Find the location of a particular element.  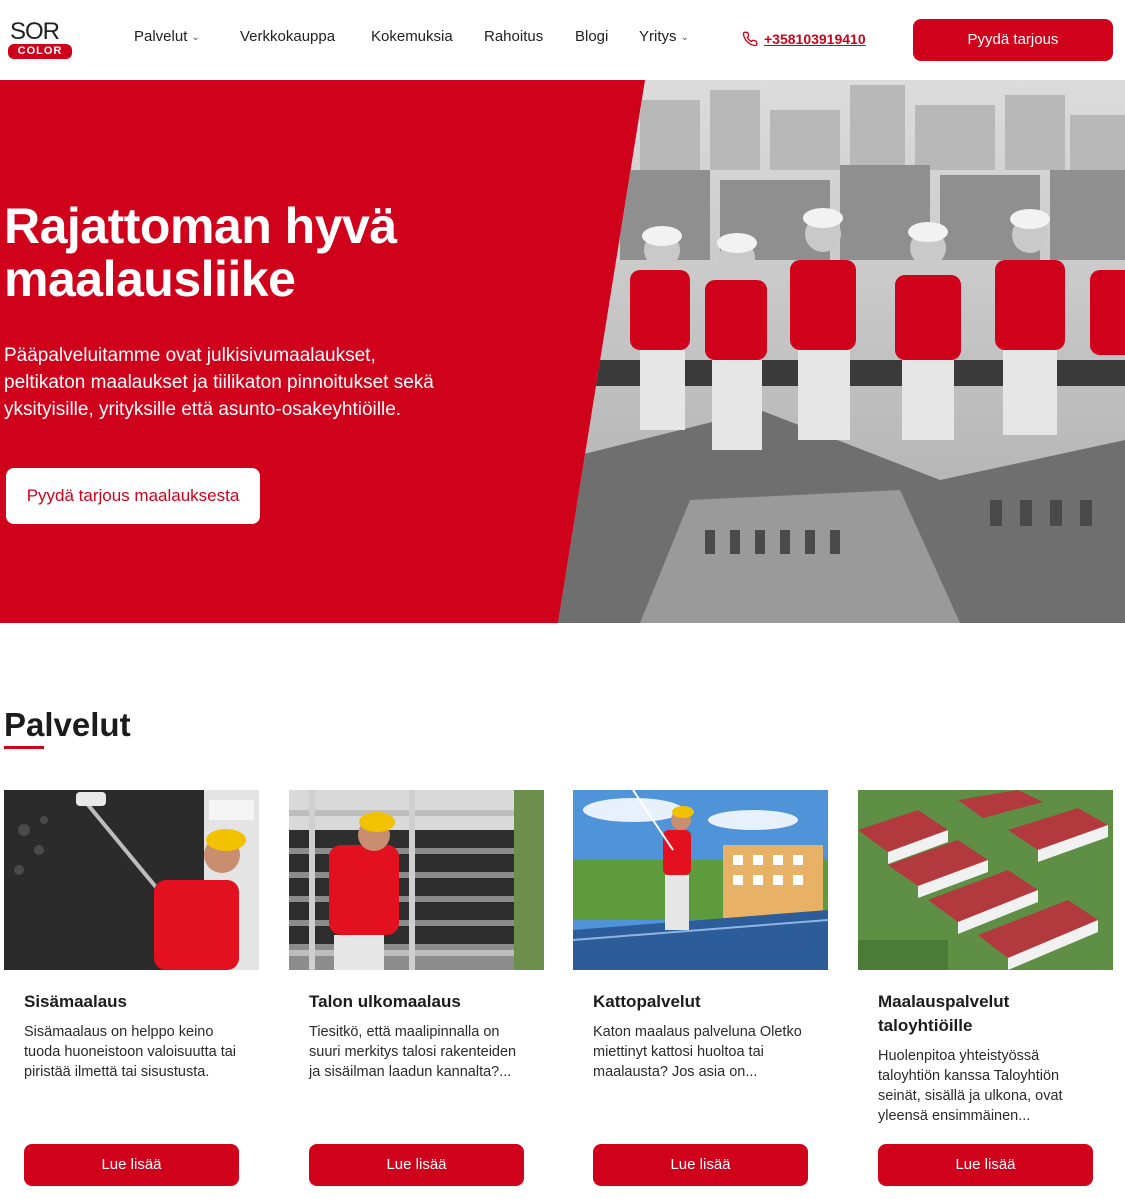

logo-wordmark: SOR is located at coordinates (35, 31).